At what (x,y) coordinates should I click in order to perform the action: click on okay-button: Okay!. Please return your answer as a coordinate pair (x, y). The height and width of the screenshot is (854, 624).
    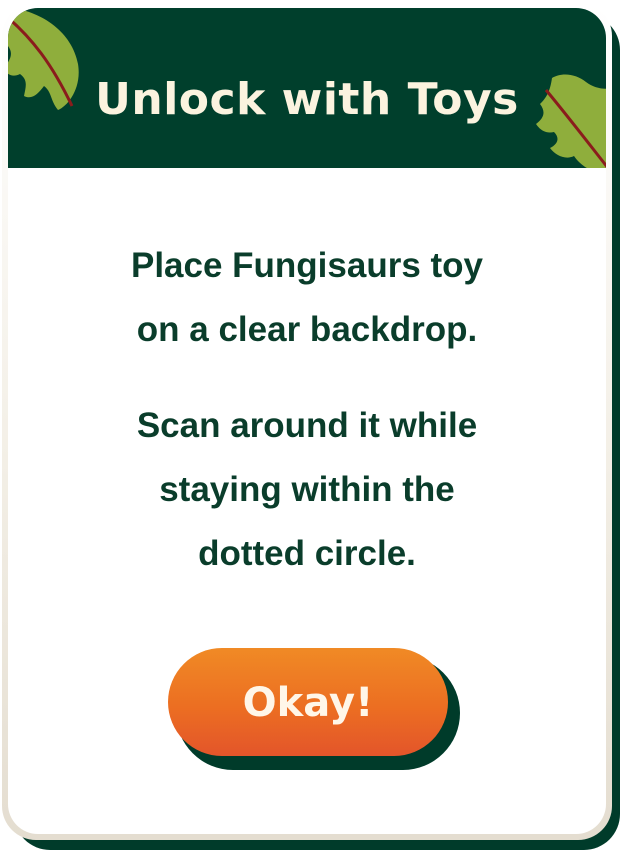
    Looking at the image, I should click on (308, 702).